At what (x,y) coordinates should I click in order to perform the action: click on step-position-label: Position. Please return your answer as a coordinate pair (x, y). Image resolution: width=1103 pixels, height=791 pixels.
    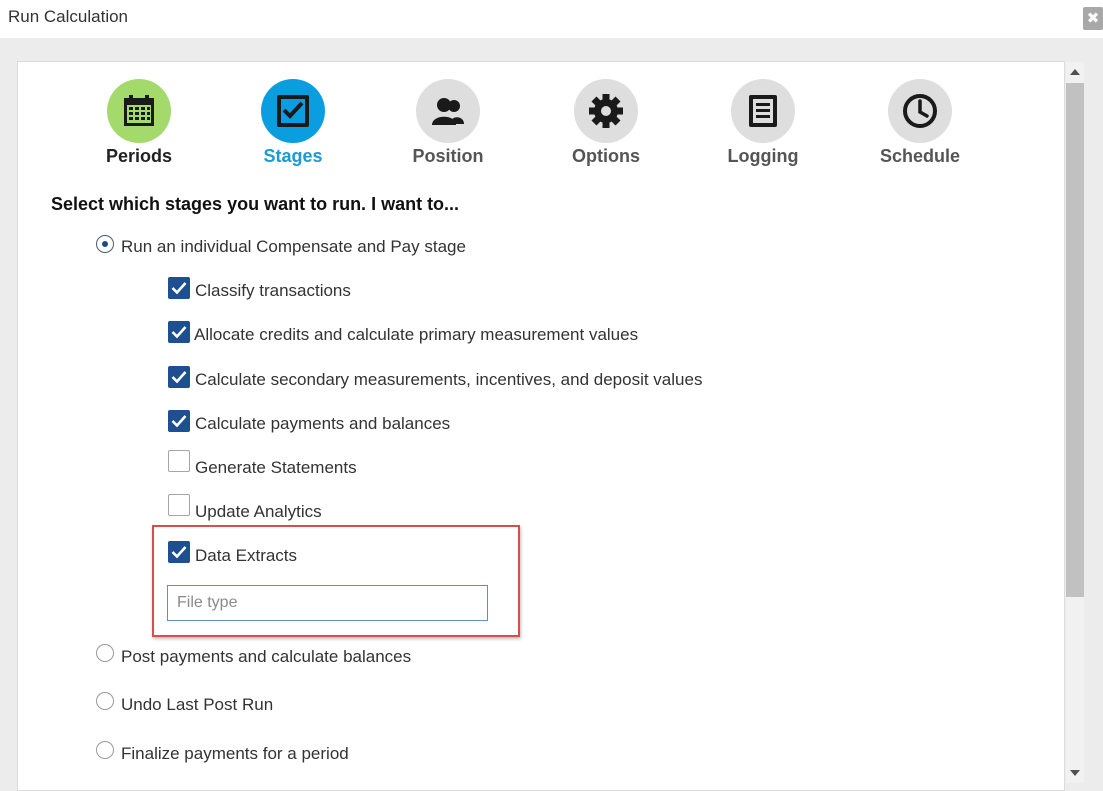
    Looking at the image, I should click on (448, 156).